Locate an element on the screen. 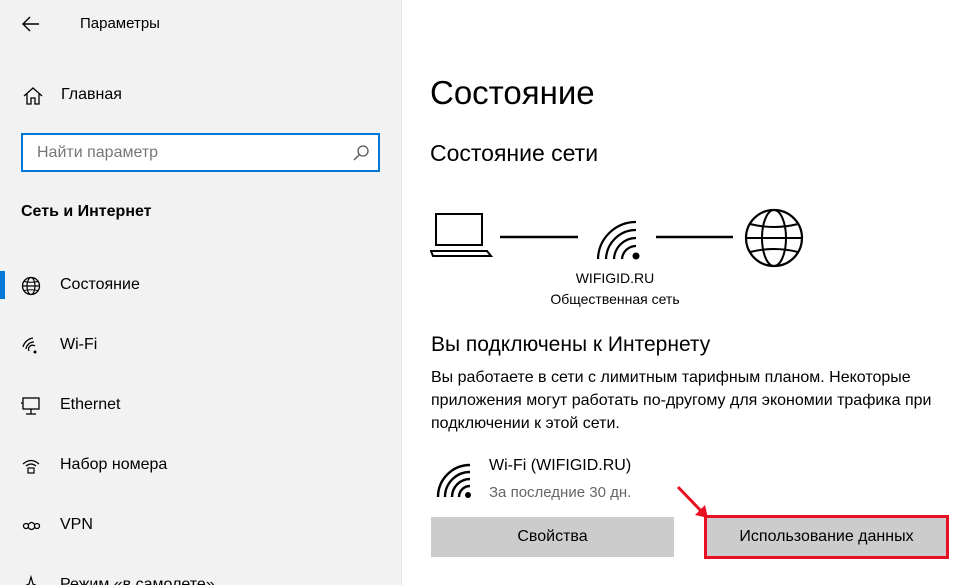  sidebar-item-label: Режим «в самолете» is located at coordinates (137, 580).